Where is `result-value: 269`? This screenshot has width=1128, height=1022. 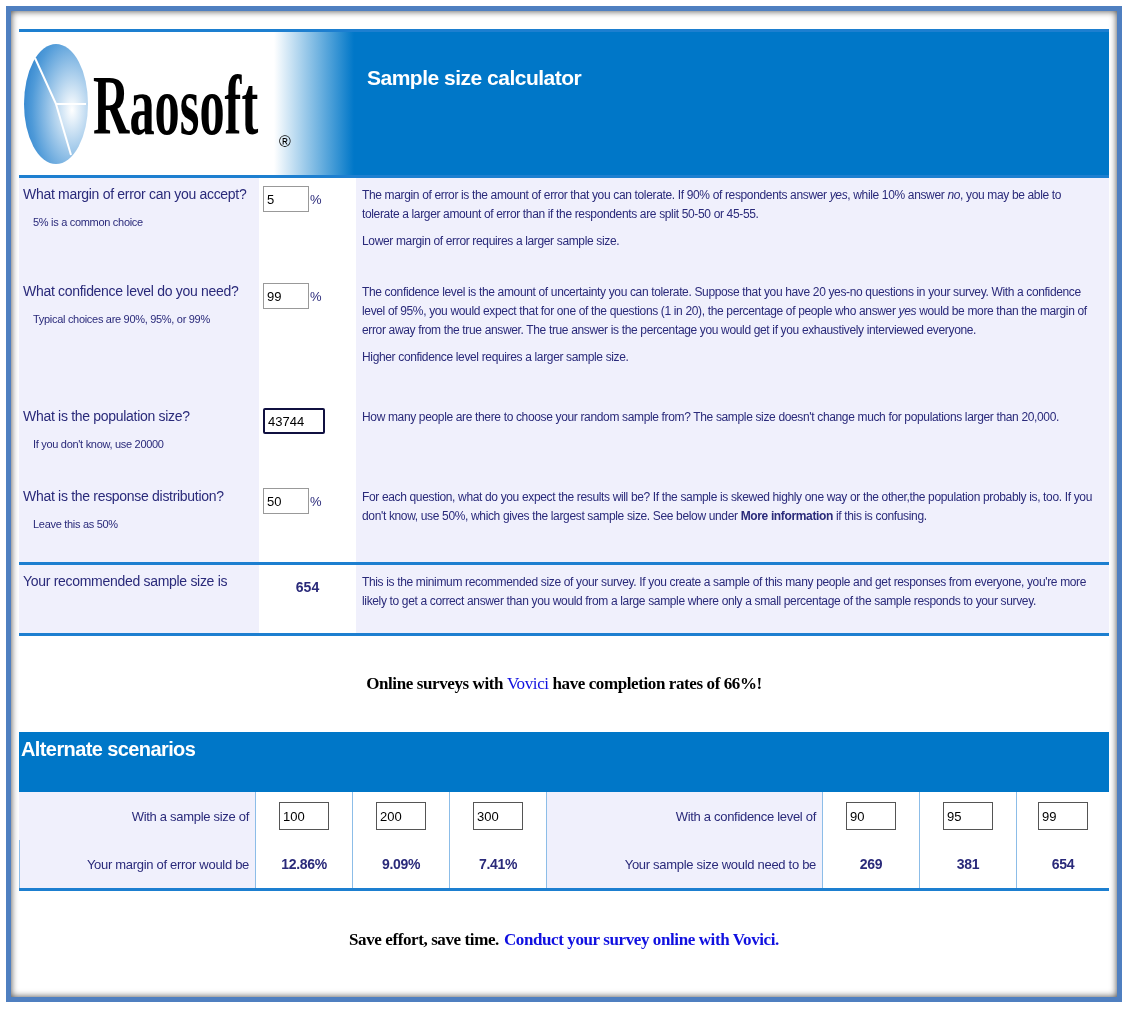
result-value: 269 is located at coordinates (871, 864).